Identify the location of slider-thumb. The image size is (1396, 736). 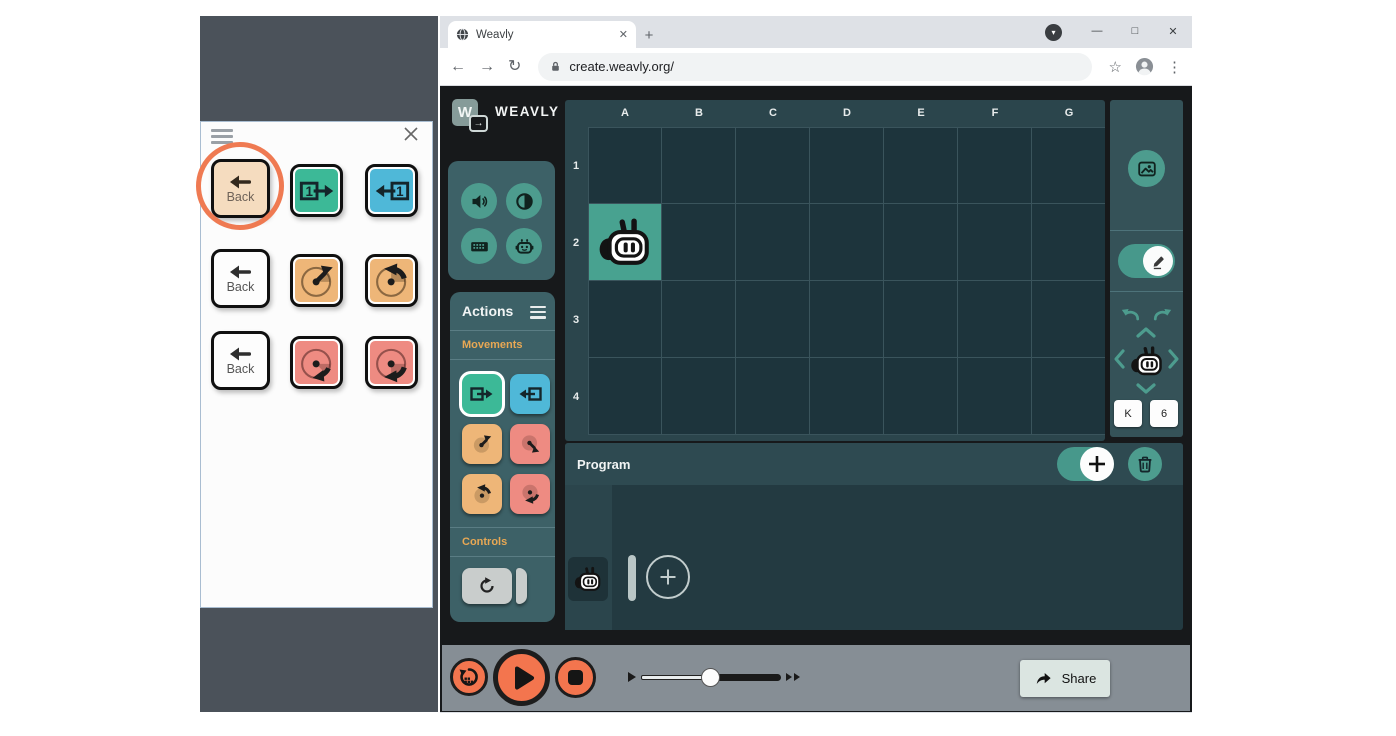
(710, 677).